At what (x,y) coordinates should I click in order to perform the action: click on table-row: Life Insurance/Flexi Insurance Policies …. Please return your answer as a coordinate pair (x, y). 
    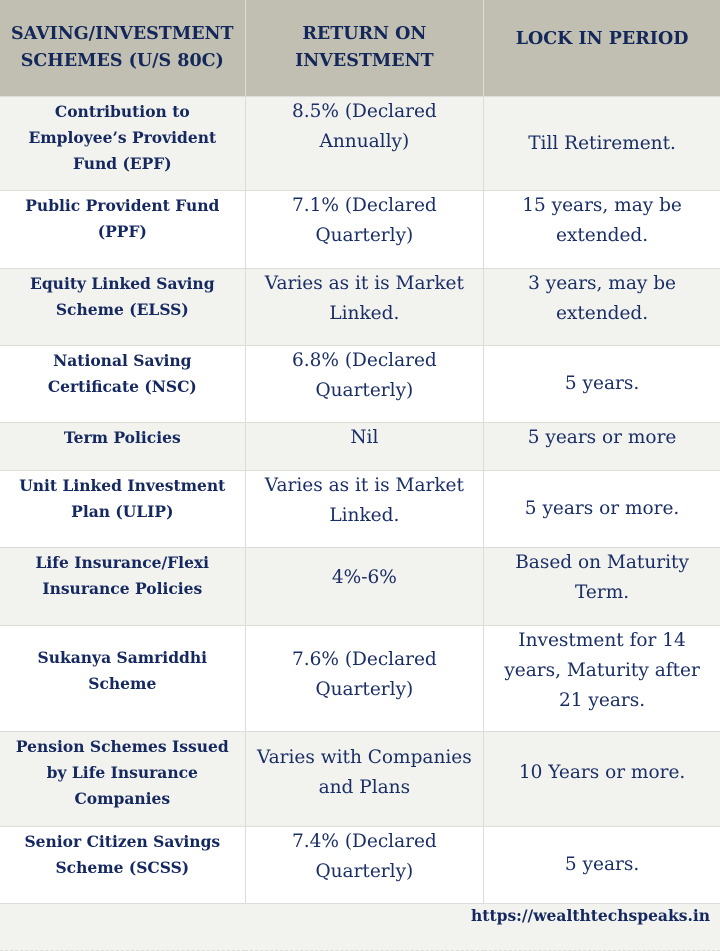
    Looking at the image, I should click on (360, 586).